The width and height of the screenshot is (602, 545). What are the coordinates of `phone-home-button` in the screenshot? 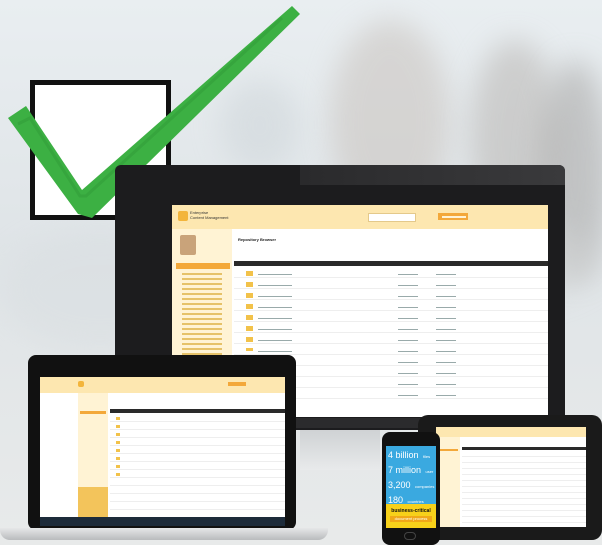 It's located at (410, 536).